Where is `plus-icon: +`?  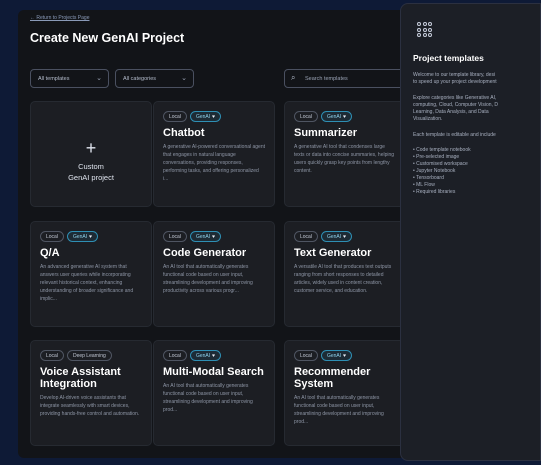 plus-icon: + is located at coordinates (91, 148).